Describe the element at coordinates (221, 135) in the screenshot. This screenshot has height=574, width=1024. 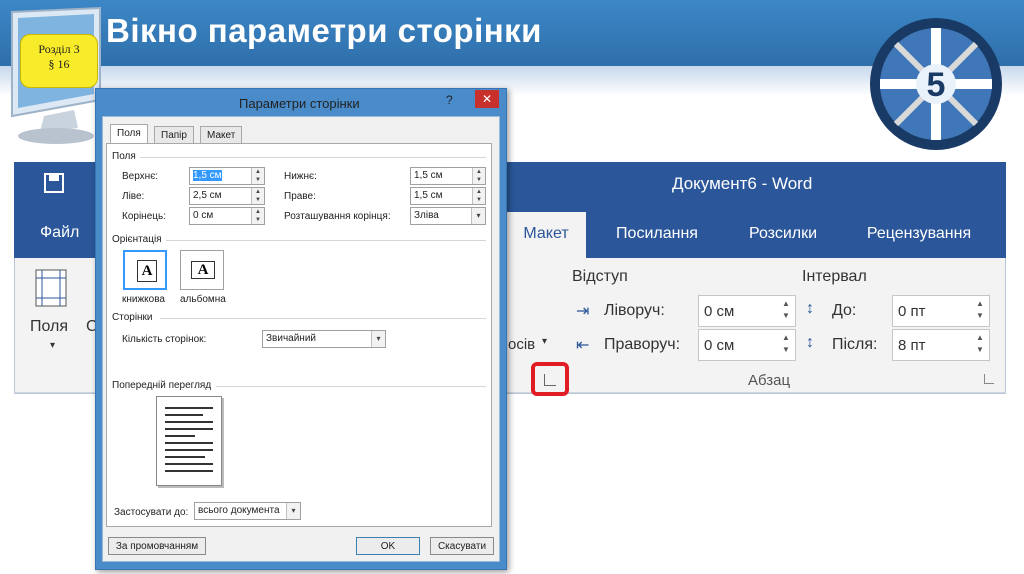
I see `tab-layout-dialog: Макет` at that location.